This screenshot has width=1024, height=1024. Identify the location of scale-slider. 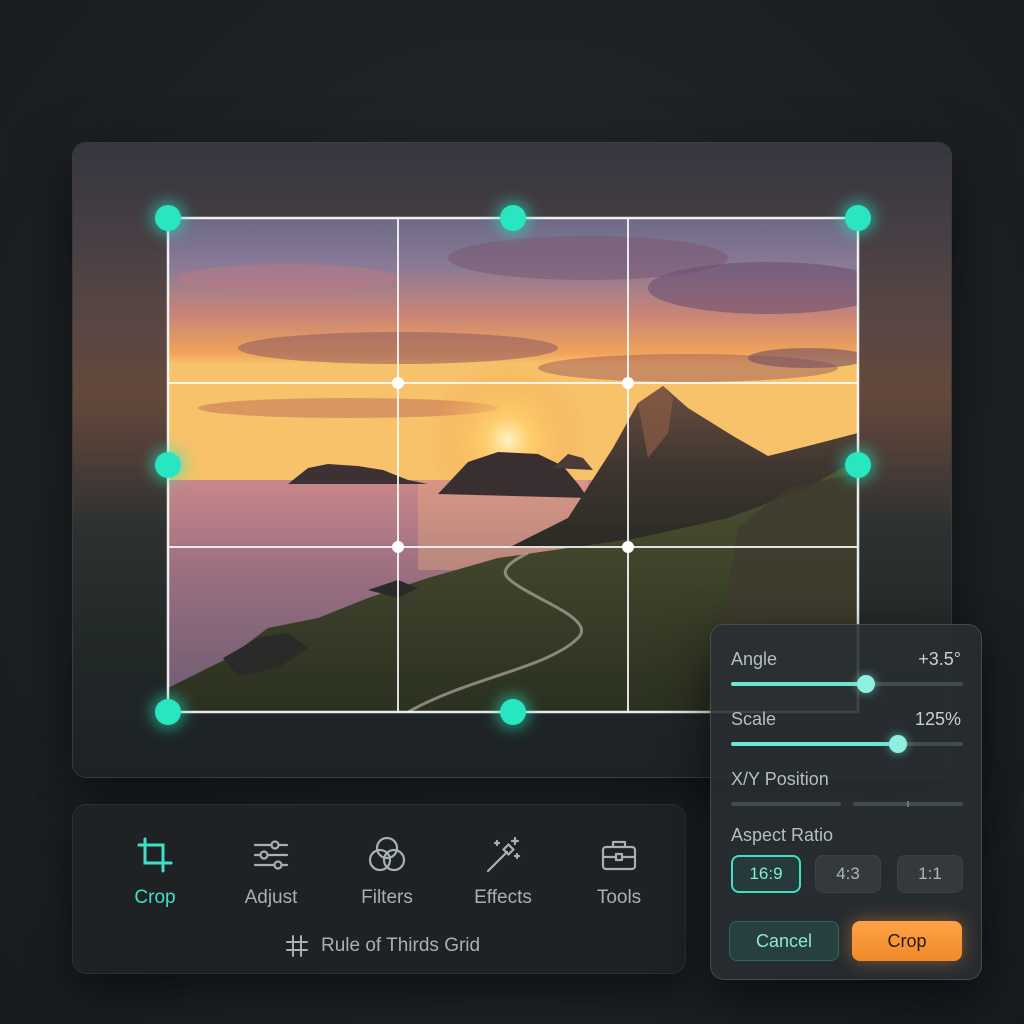
(847, 744).